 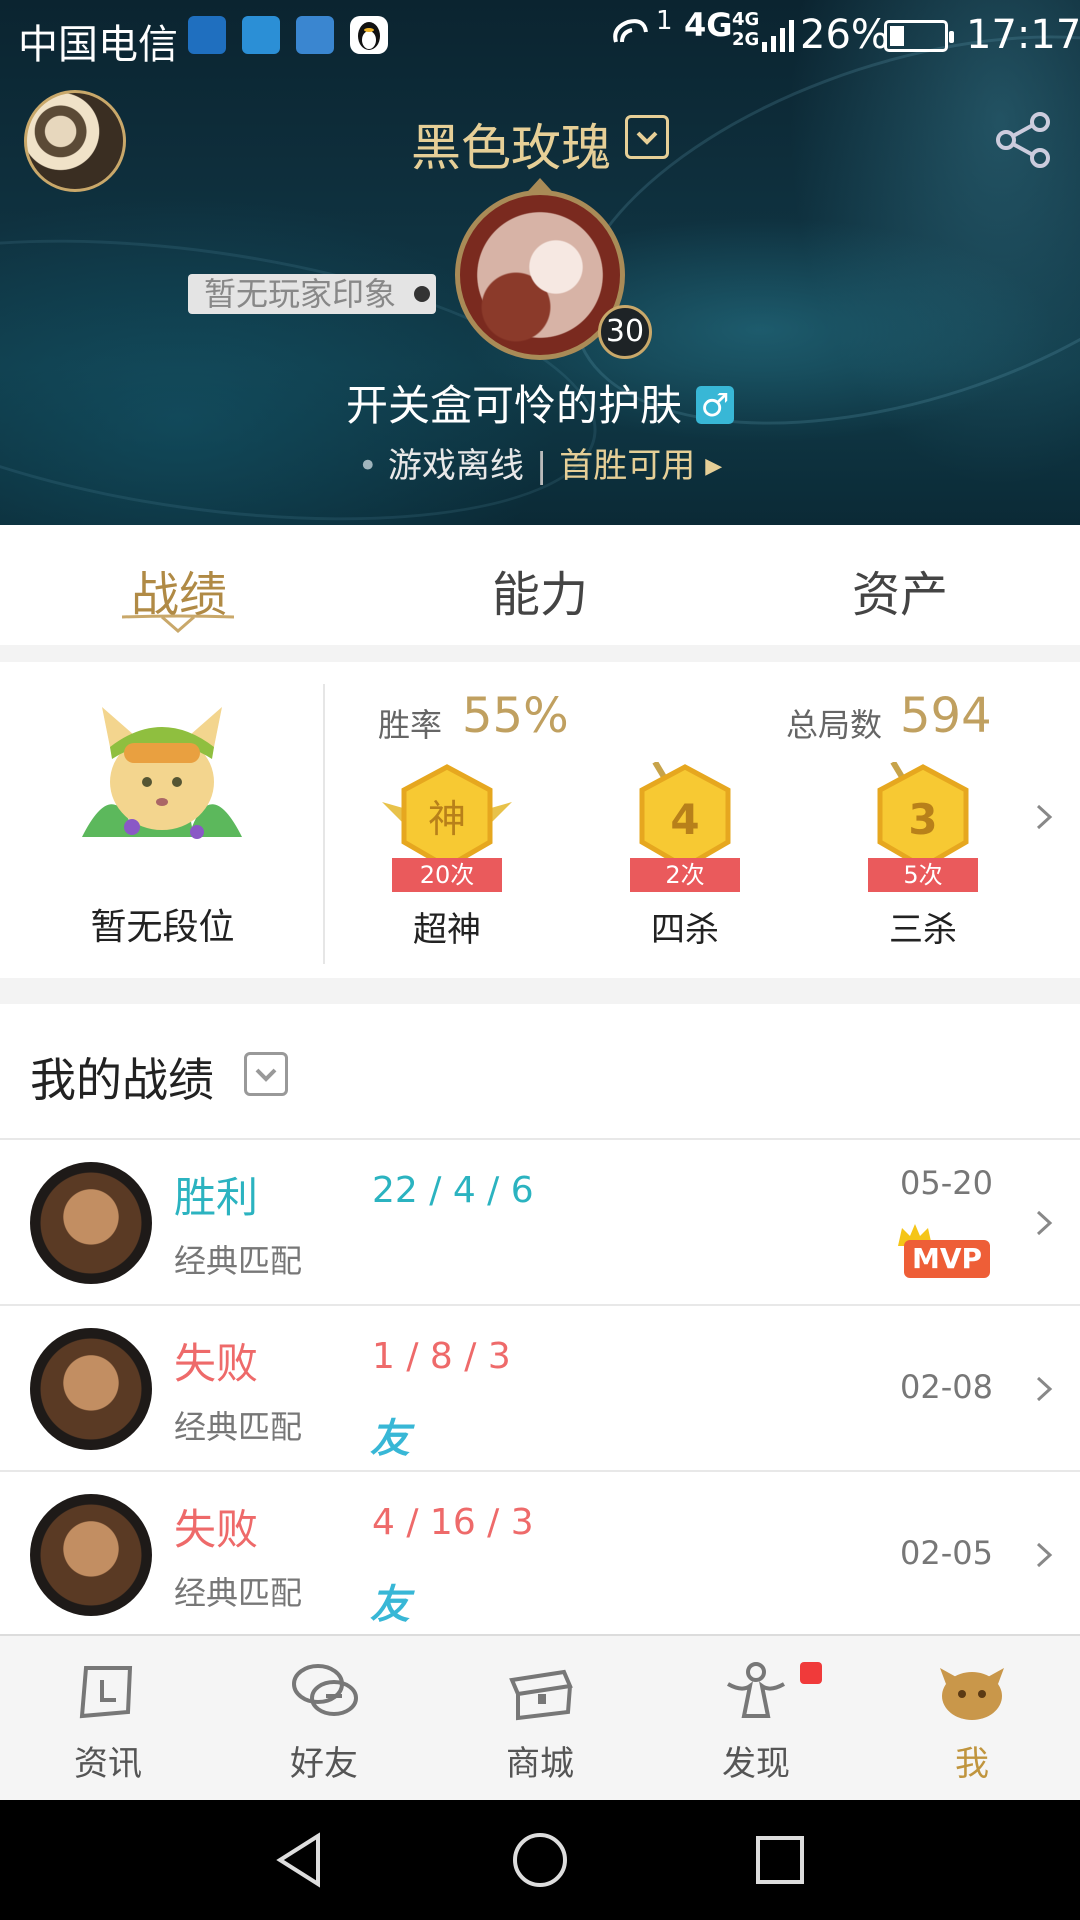 I want to click on nav-discover: 发现, so click(x=756, y=1719).